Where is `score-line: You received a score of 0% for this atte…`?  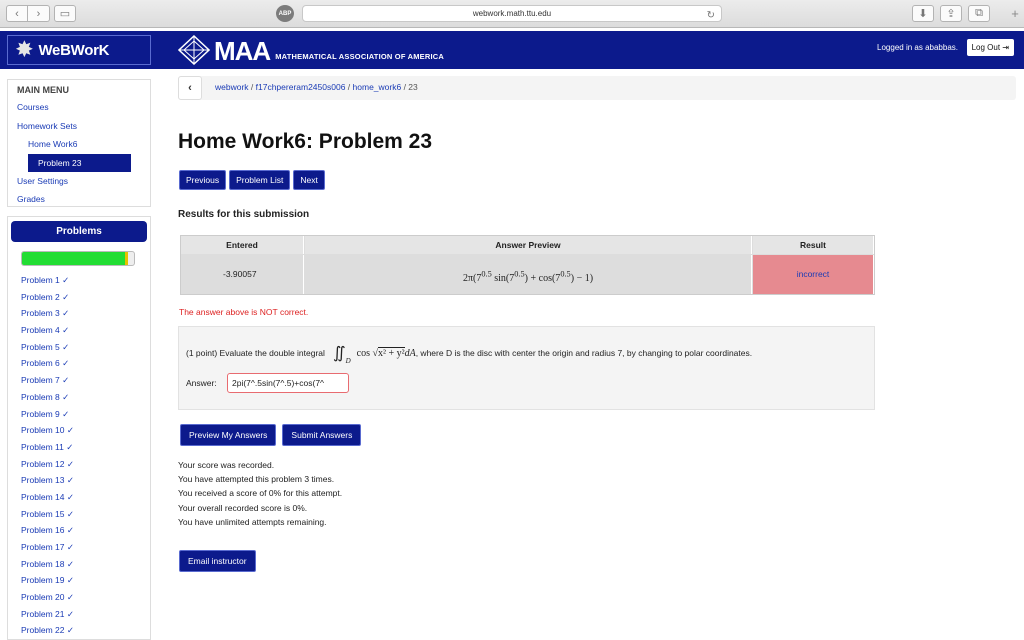 score-line: You received a score of 0% for this atte… is located at coordinates (260, 493).